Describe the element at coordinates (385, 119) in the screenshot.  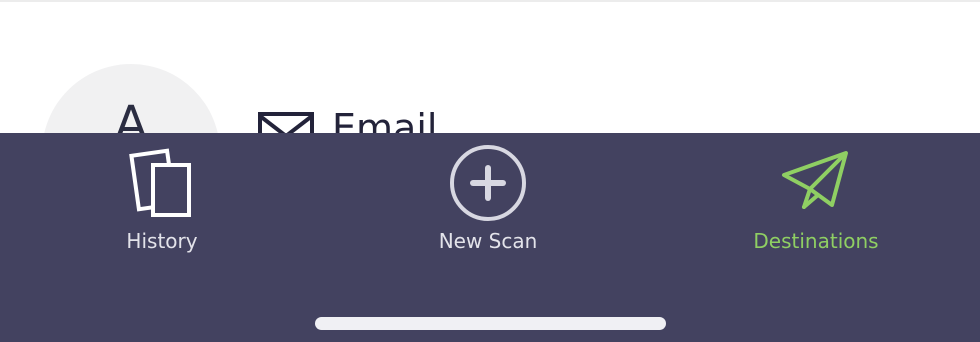
I see `destination-label: Email` at that location.